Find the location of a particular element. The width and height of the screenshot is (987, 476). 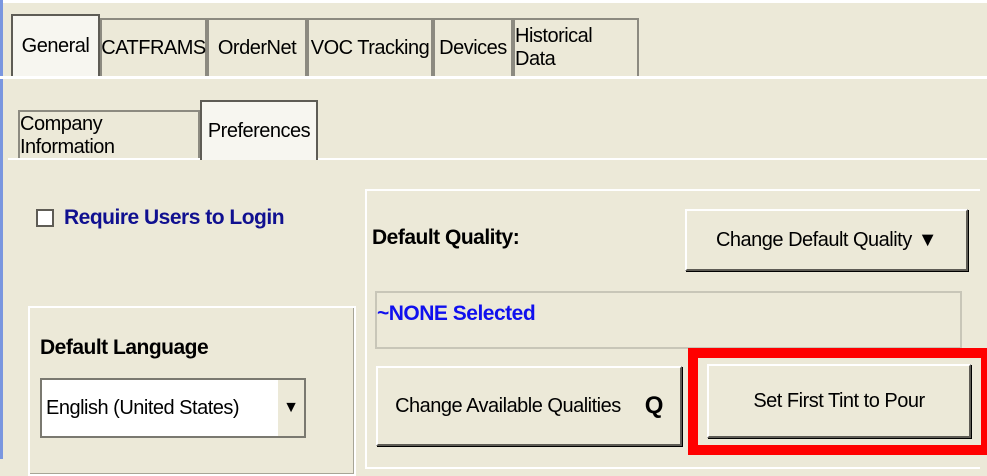

subtab-panel-top-edge is located at coordinates (497, 159).